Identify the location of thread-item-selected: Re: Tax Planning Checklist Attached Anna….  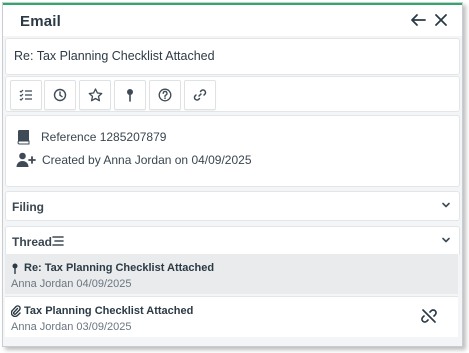
(231, 274).